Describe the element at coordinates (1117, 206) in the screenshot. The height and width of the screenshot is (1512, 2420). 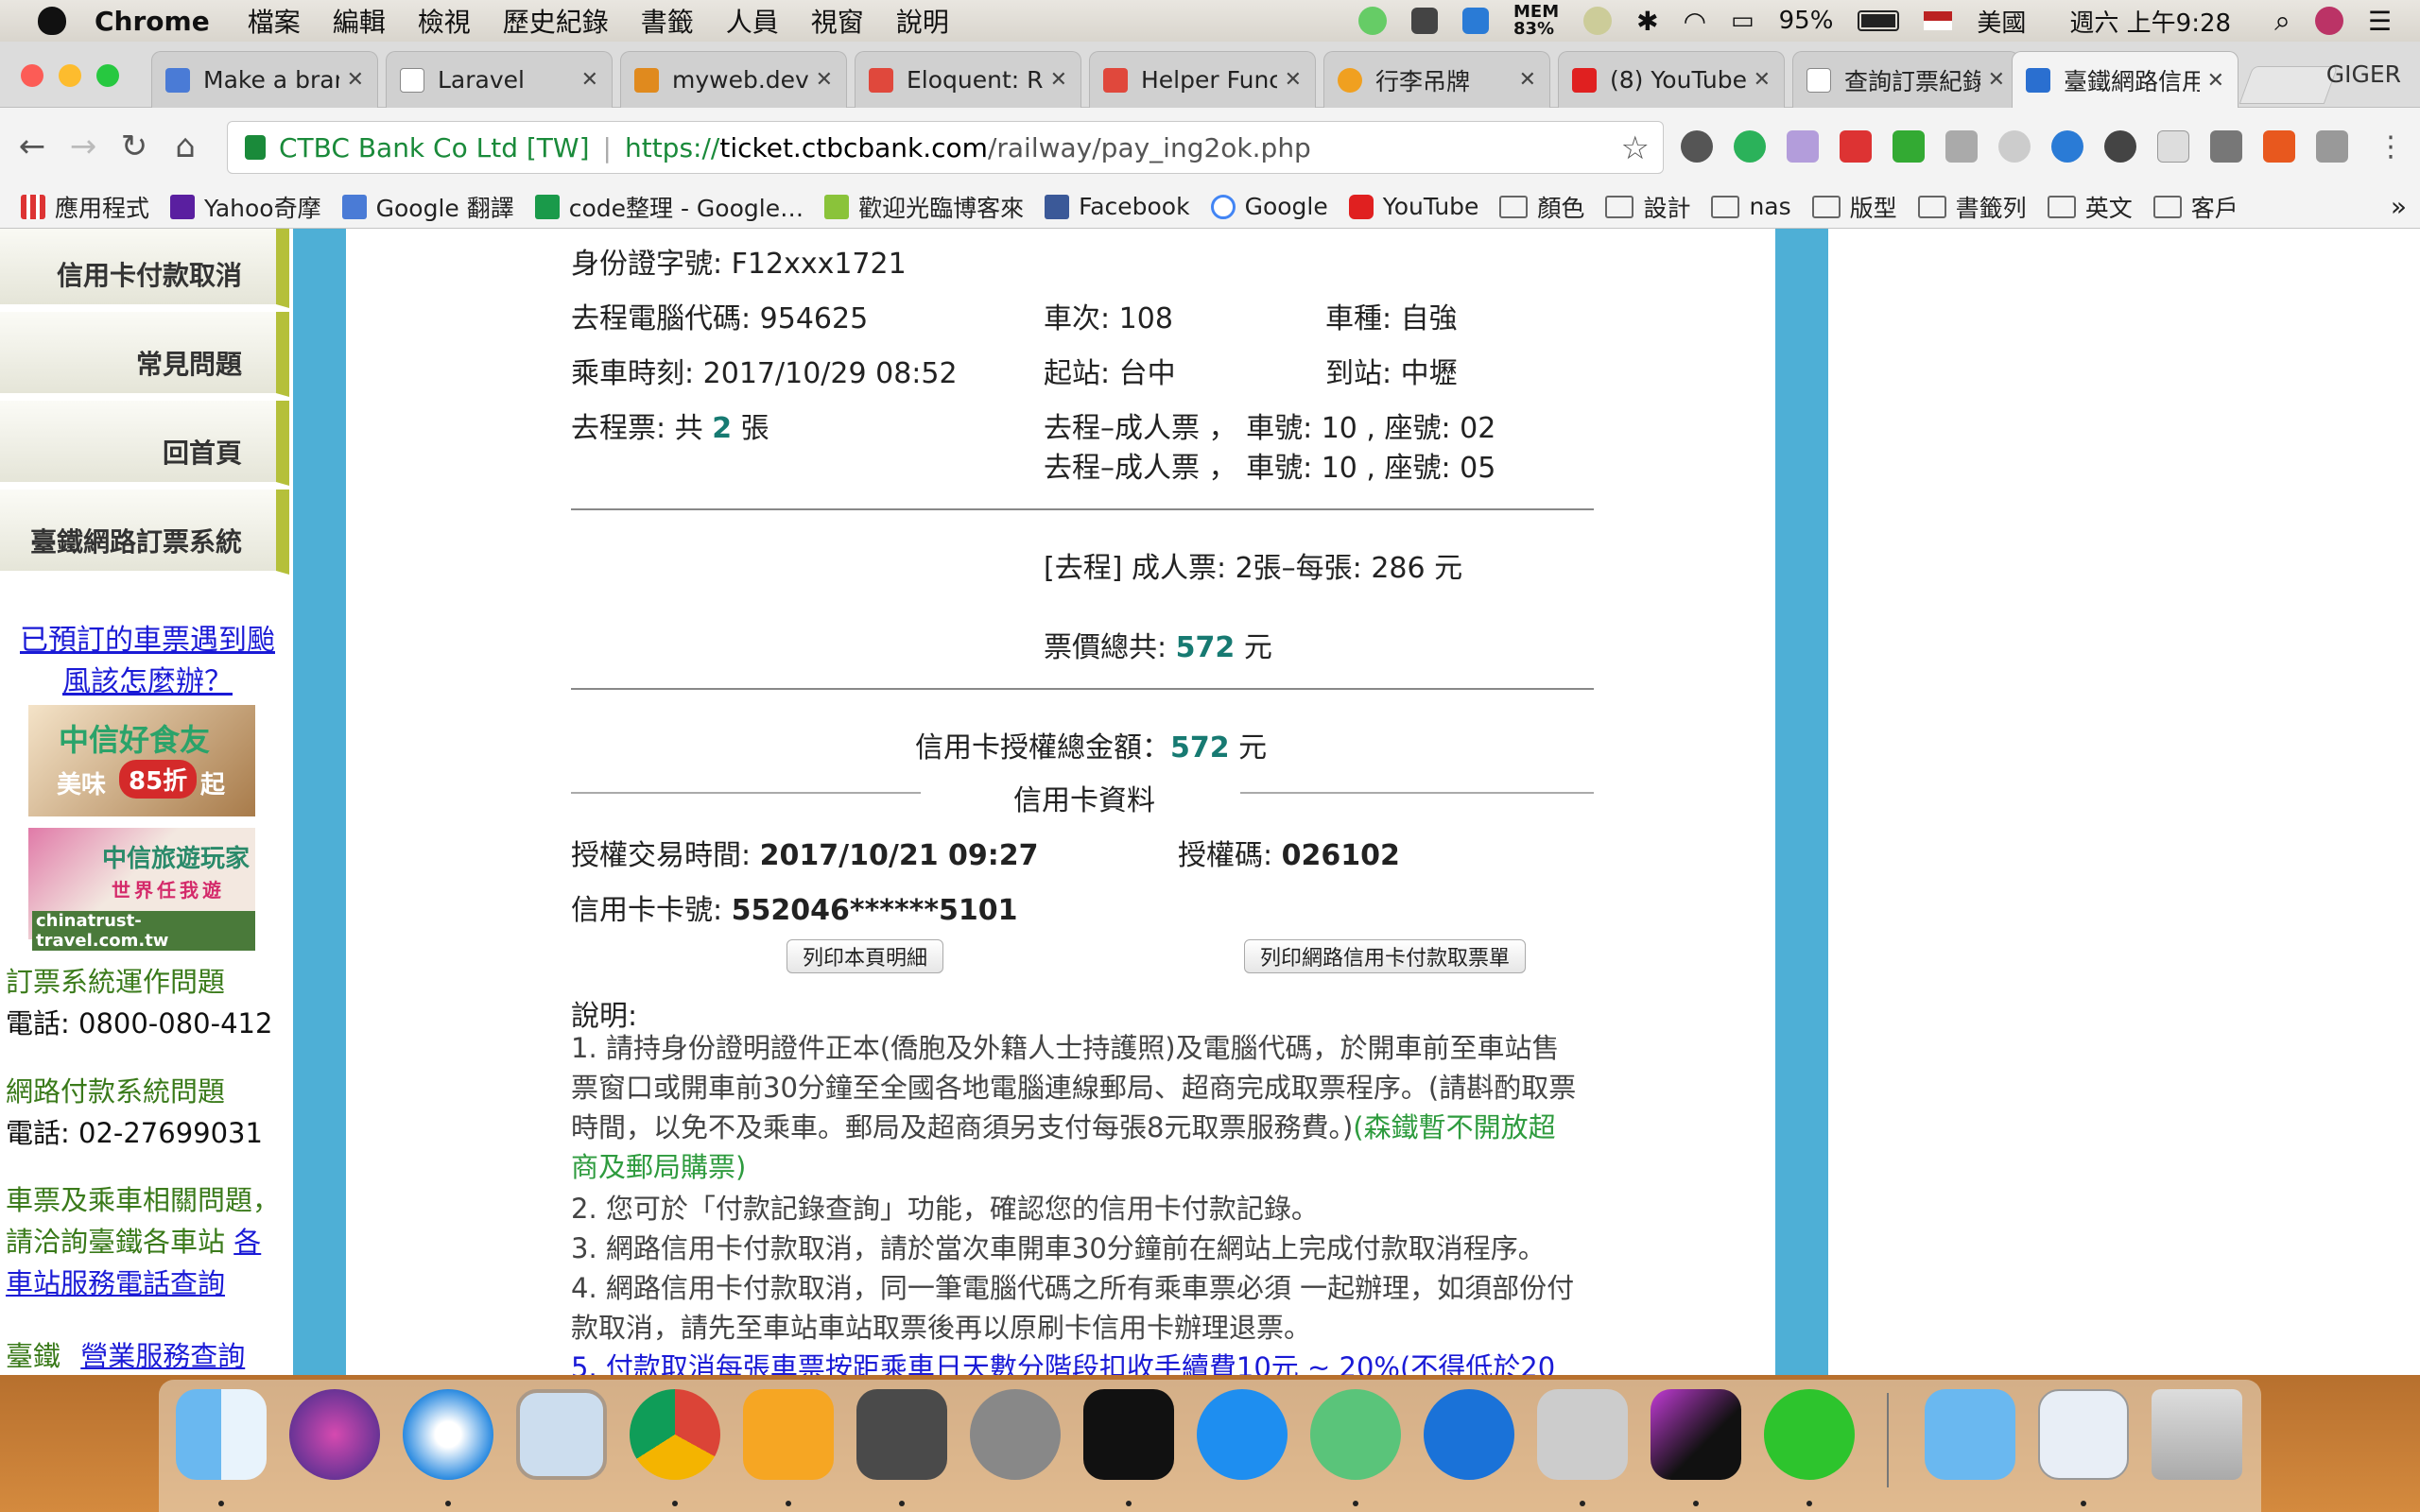
I see `bookmark-facebook: Facebook` at that location.